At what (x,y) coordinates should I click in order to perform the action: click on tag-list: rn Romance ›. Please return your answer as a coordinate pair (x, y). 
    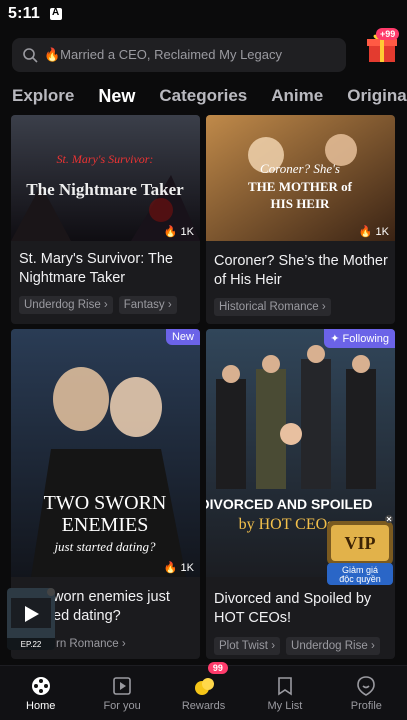
    Looking at the image, I should click on (91, 644).